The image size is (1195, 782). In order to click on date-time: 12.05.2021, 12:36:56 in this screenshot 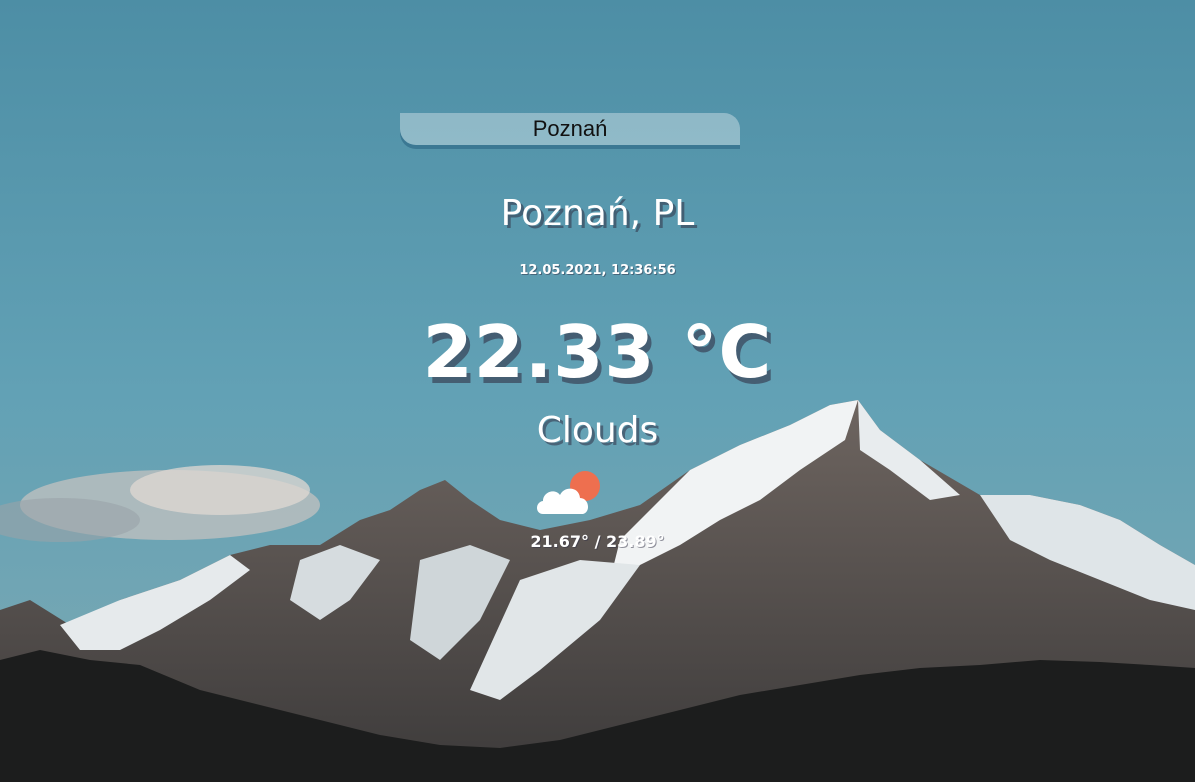, I will do `click(597, 270)`.